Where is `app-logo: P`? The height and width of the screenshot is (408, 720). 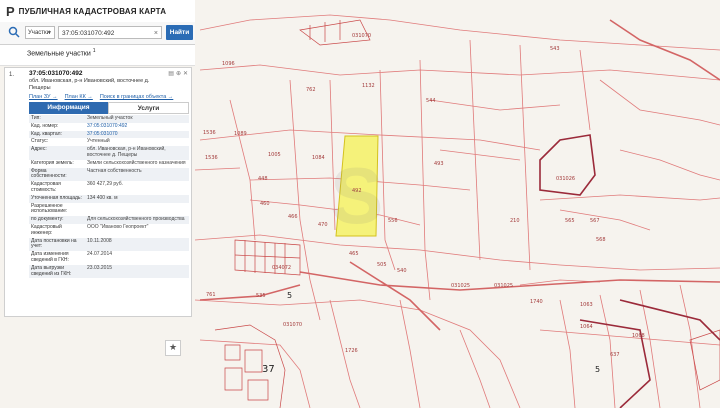 app-logo: P is located at coordinates (10, 11).